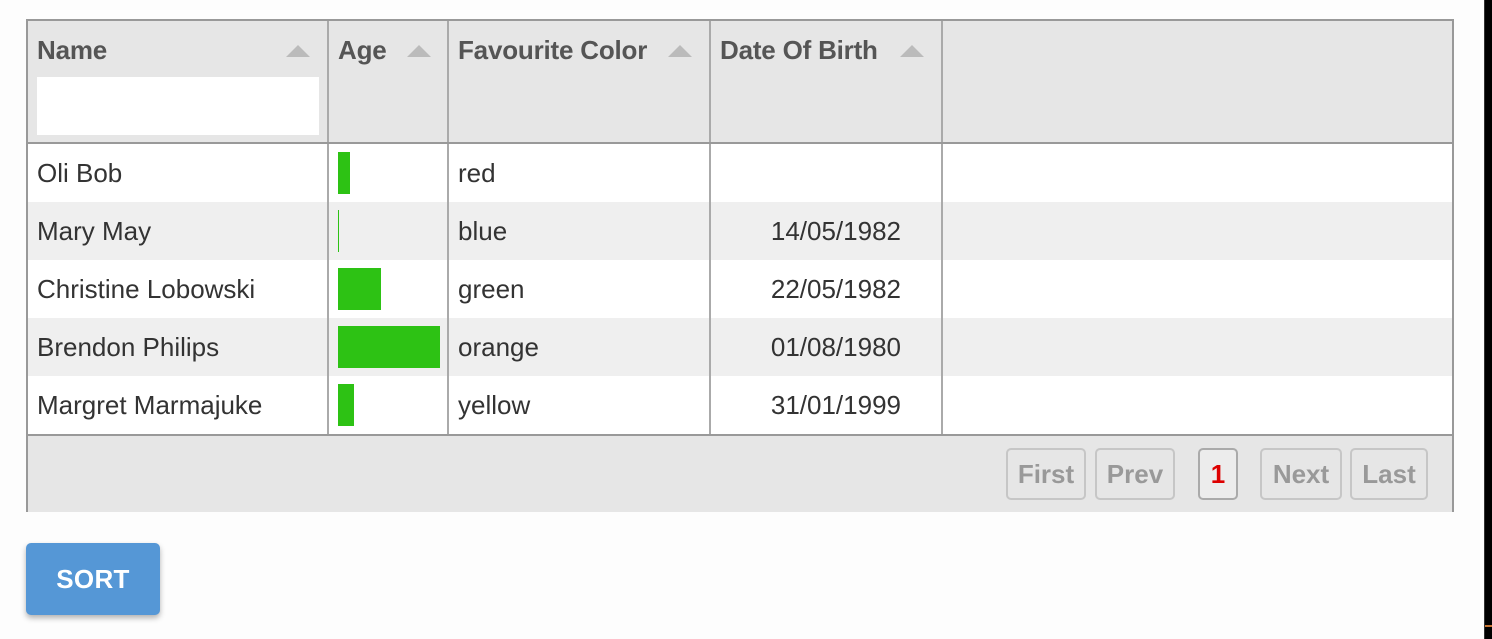 Image resolution: width=1492 pixels, height=639 pixels. What do you see at coordinates (362, 50) in the screenshot?
I see `column-title-age: Age` at bounding box center [362, 50].